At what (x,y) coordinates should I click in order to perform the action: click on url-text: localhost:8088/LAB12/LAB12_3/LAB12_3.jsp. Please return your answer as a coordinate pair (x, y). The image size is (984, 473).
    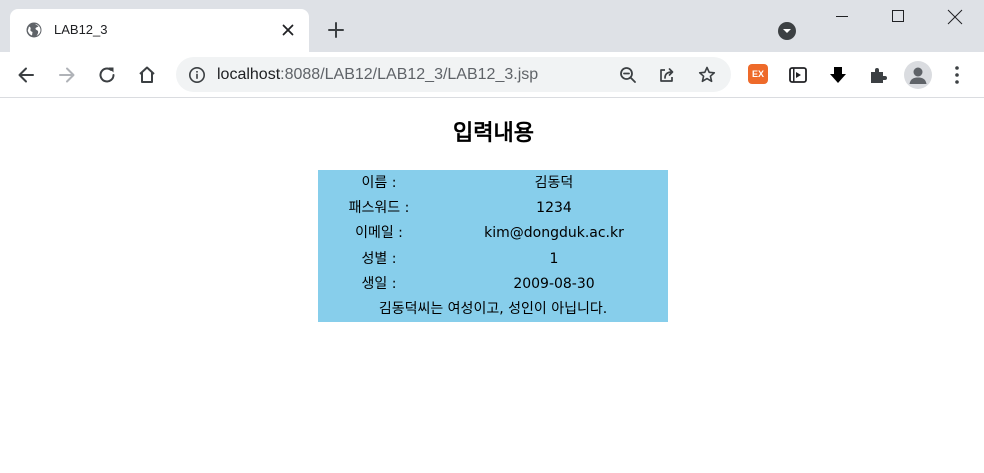
    Looking at the image, I should click on (377, 75).